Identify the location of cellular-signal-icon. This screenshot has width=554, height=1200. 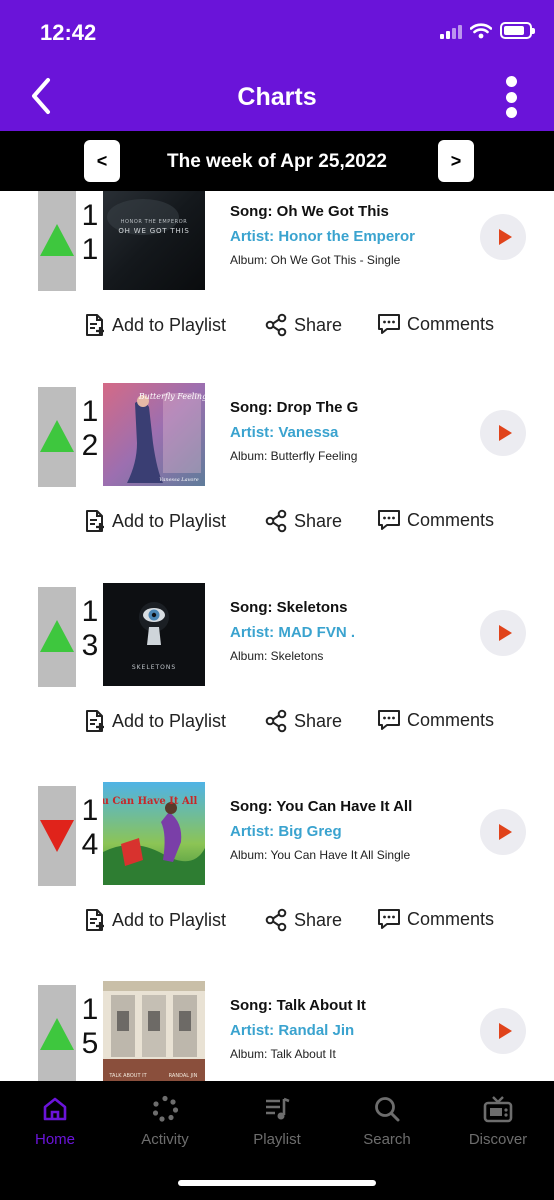
(451, 31).